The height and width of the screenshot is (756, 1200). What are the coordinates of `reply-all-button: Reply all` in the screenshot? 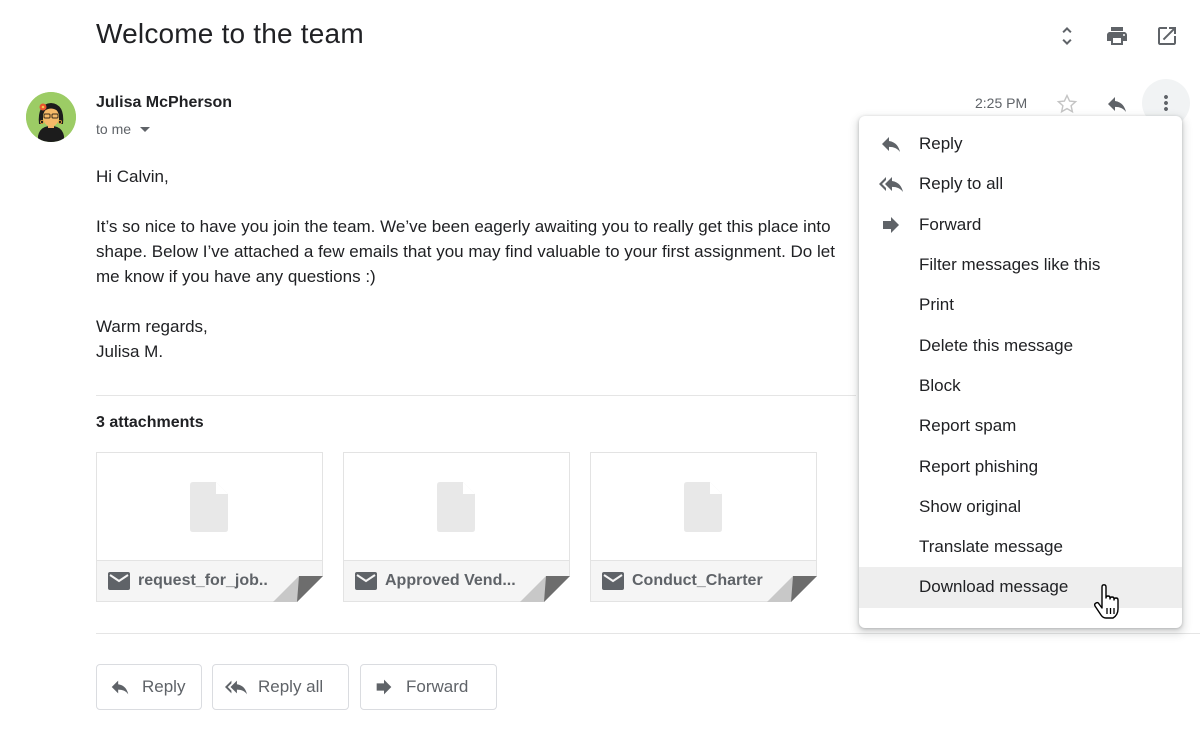 It's located at (280, 687).